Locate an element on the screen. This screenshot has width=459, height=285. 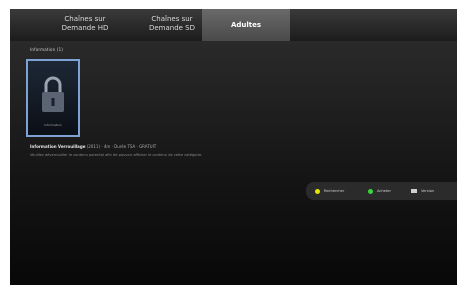
padlock-icon is located at coordinates (53, 94).